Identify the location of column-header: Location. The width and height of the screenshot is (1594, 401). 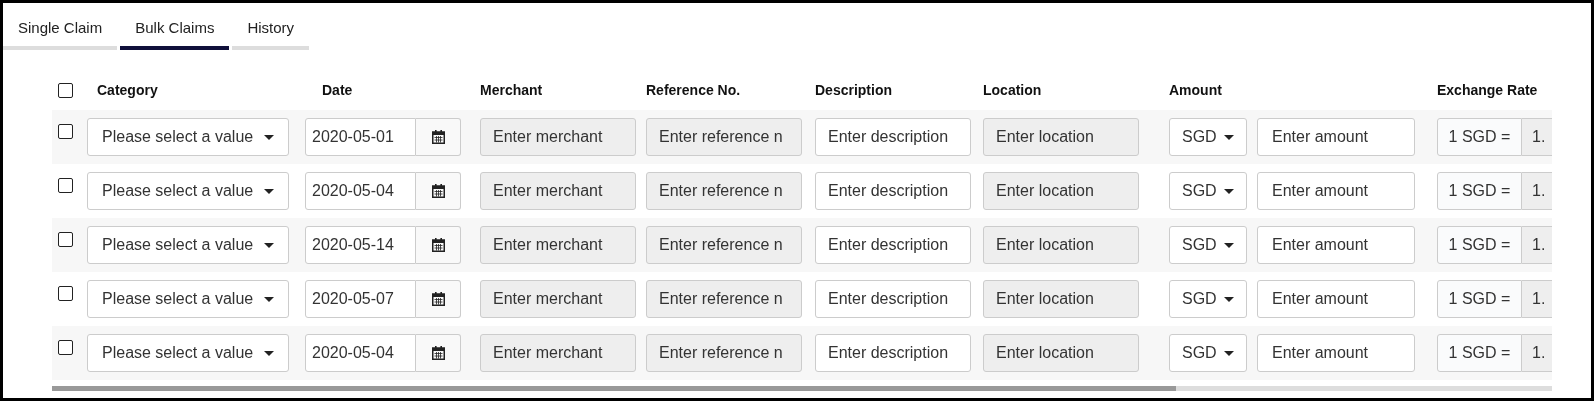
(1013, 90).